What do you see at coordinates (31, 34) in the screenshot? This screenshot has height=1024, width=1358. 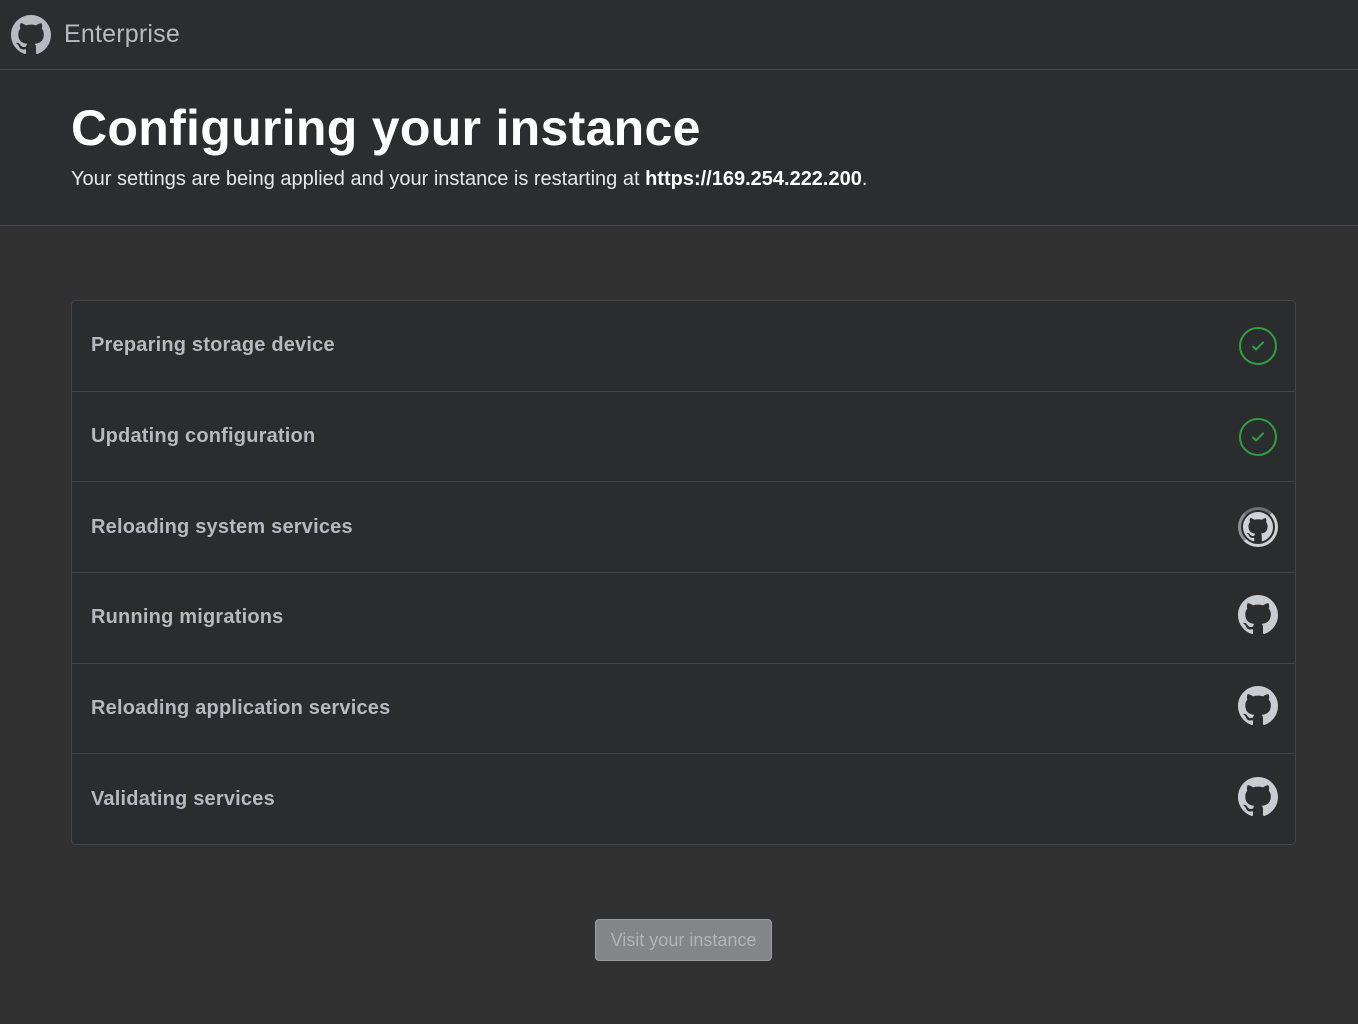 I see `github-octocat-icon` at bounding box center [31, 34].